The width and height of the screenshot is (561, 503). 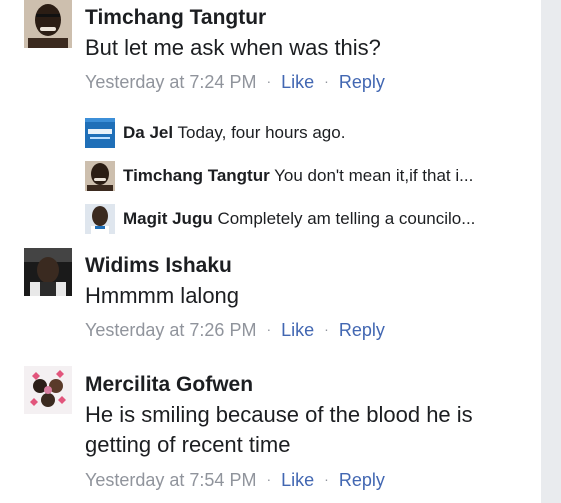 I want to click on comment-meta: Yesterday at 7:54 PM · Like · Reply, so click(x=235, y=480).